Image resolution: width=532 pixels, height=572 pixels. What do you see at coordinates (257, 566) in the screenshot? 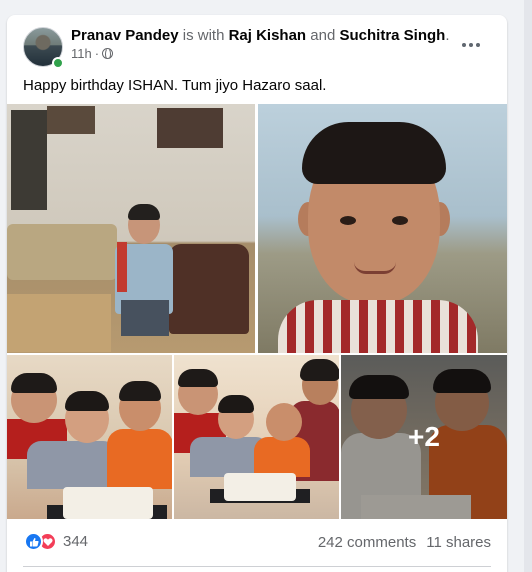
I see `footer-divider` at bounding box center [257, 566].